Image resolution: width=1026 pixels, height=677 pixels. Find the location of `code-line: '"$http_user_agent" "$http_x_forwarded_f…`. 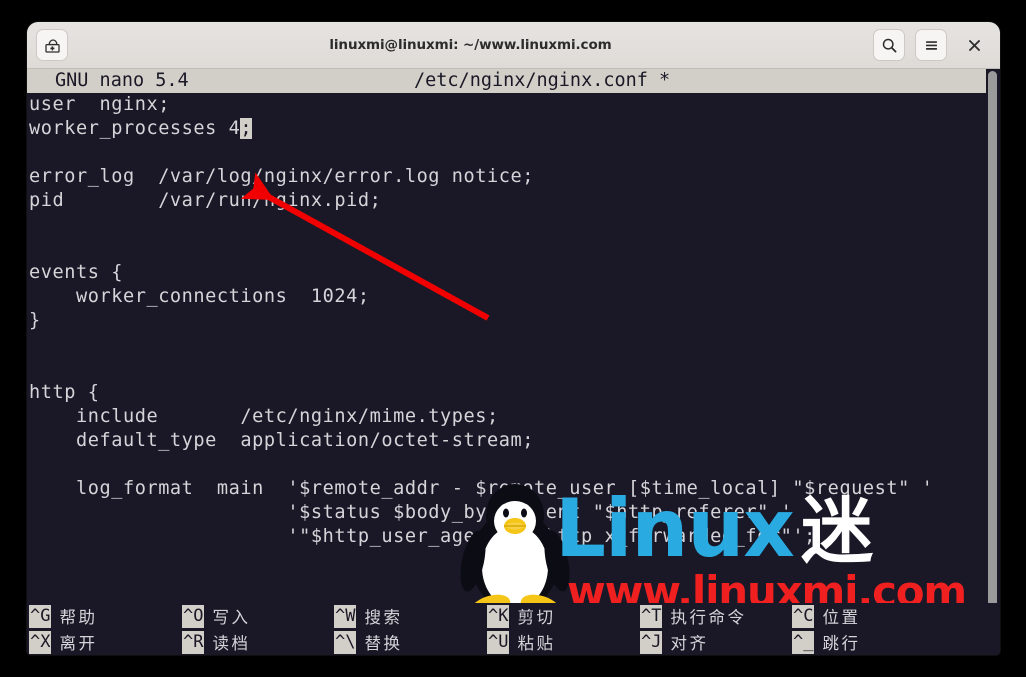

code-line: '"$http_user_agent" "$http_x_forwarded_f… is located at coordinates (422, 536).